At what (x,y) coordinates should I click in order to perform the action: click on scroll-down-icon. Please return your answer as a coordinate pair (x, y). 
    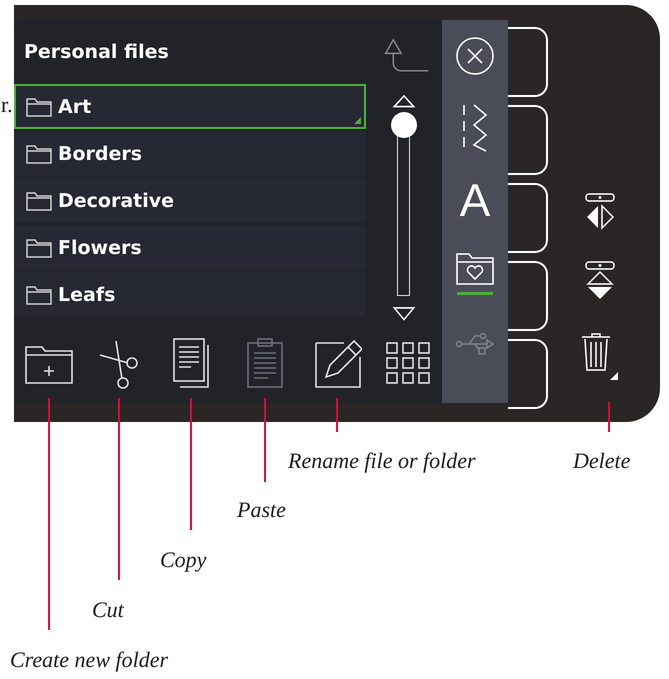
    Looking at the image, I should click on (404, 314).